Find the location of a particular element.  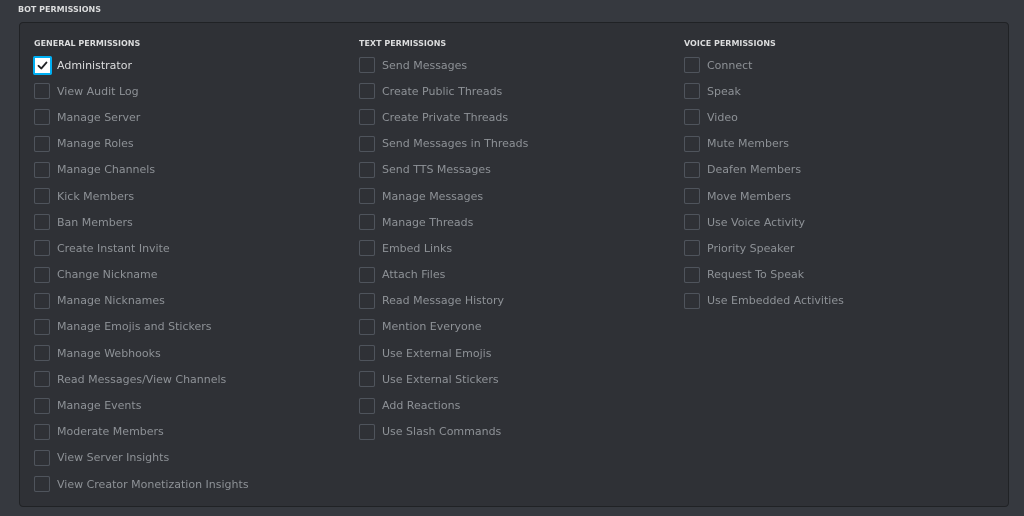

permission-label: Create Private Threads is located at coordinates (445, 117).